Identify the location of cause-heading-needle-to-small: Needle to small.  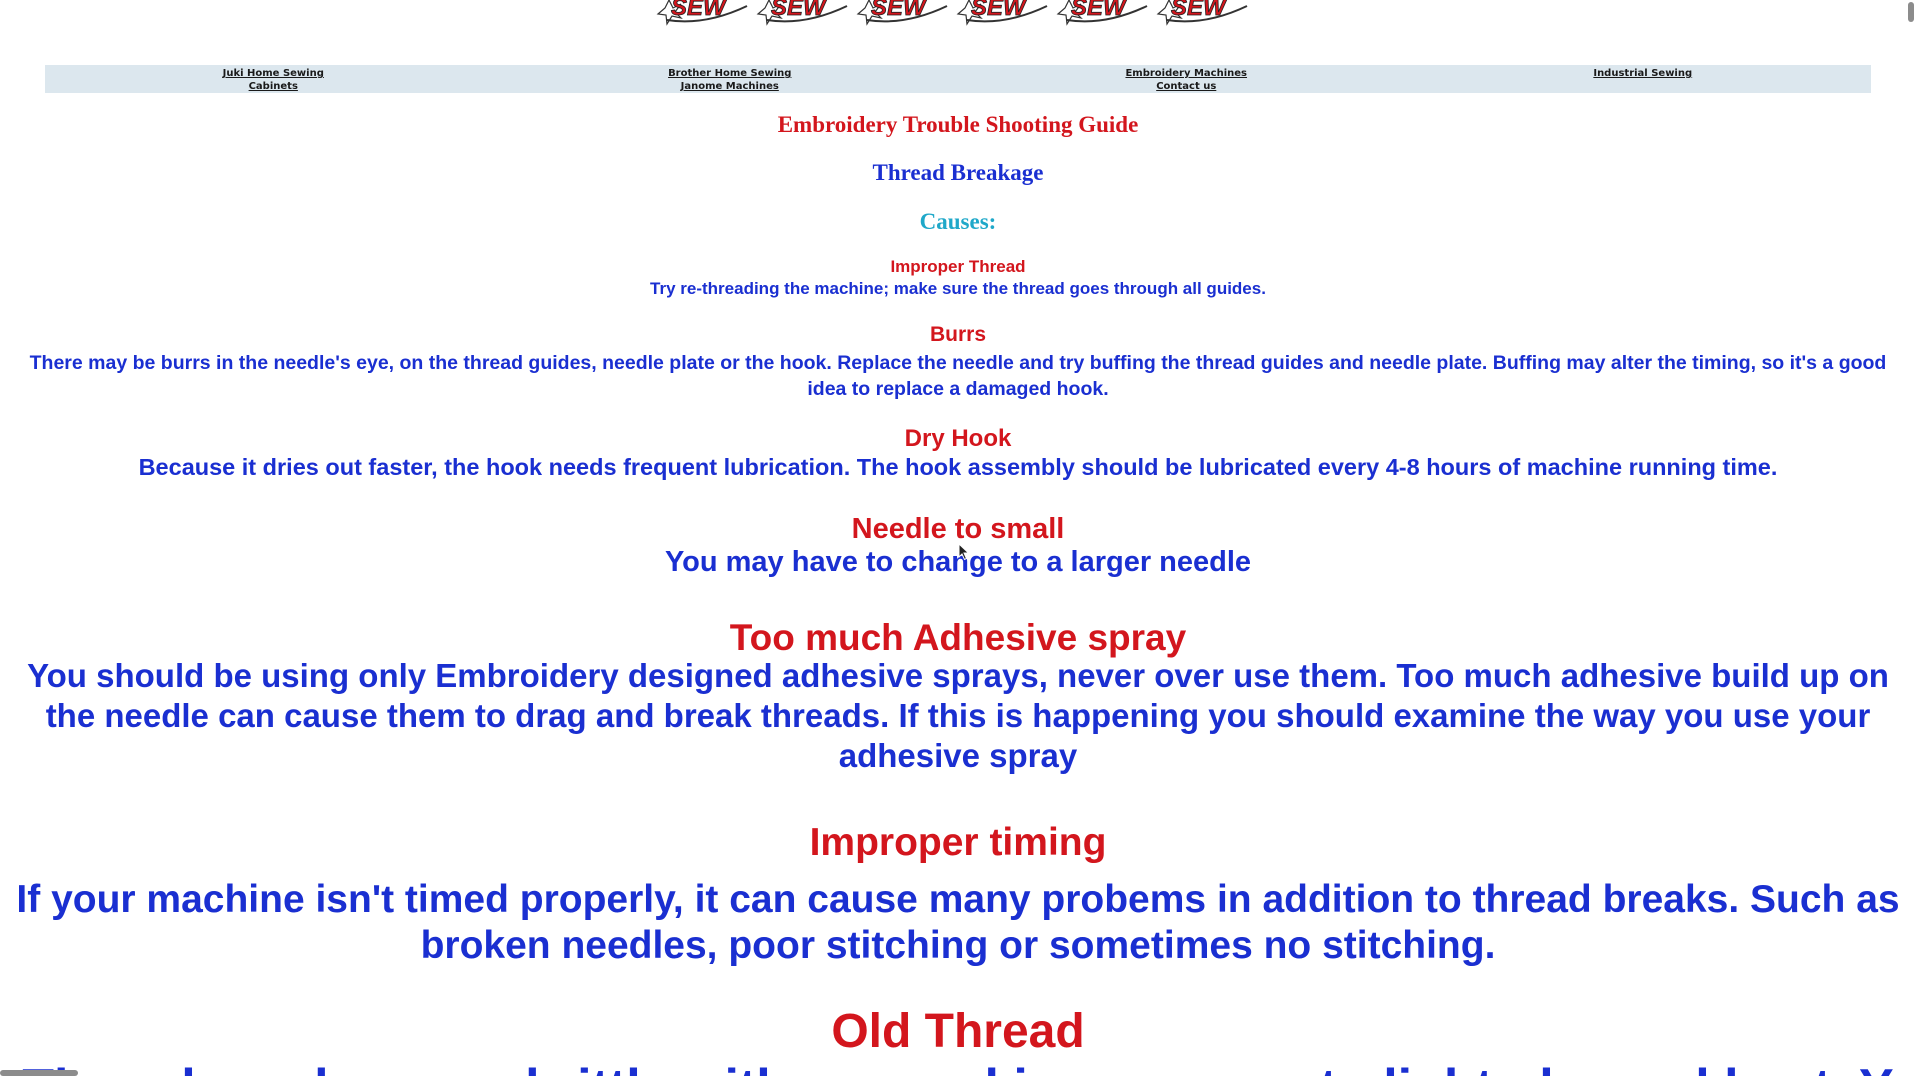
(958, 529).